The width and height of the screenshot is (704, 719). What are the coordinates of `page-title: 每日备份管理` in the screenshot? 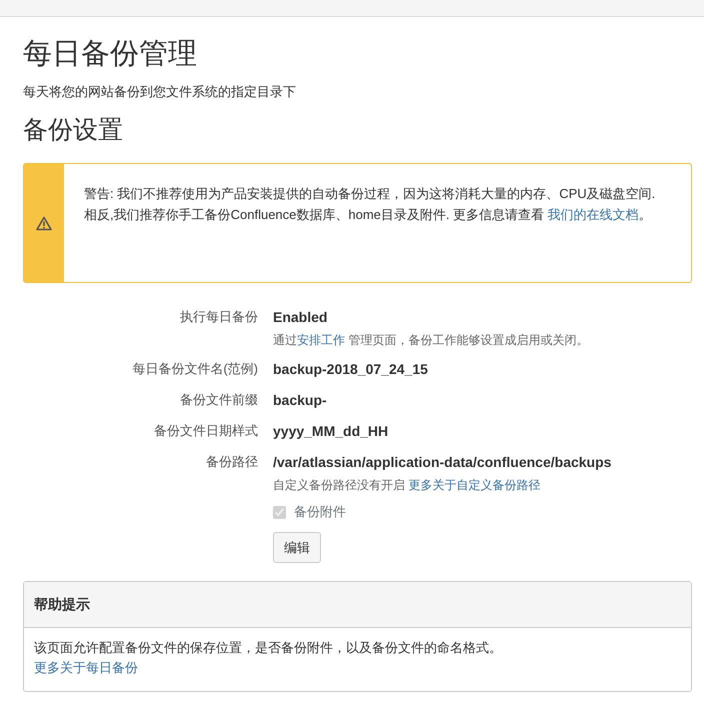 It's located at (110, 54).